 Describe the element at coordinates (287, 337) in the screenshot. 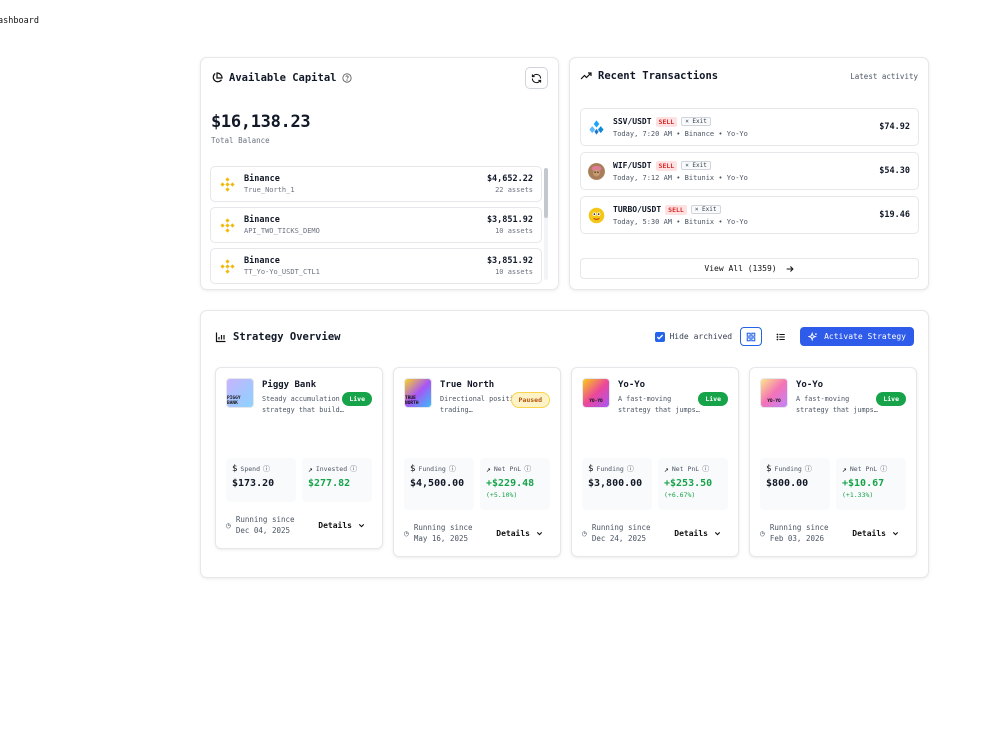

I see `strategy-title: Strategy Overview` at that location.